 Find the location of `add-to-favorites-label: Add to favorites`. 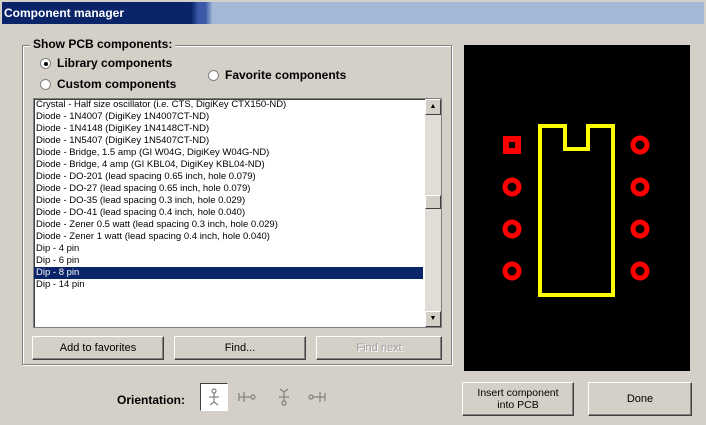

add-to-favorites-label: Add to favorites is located at coordinates (98, 348).